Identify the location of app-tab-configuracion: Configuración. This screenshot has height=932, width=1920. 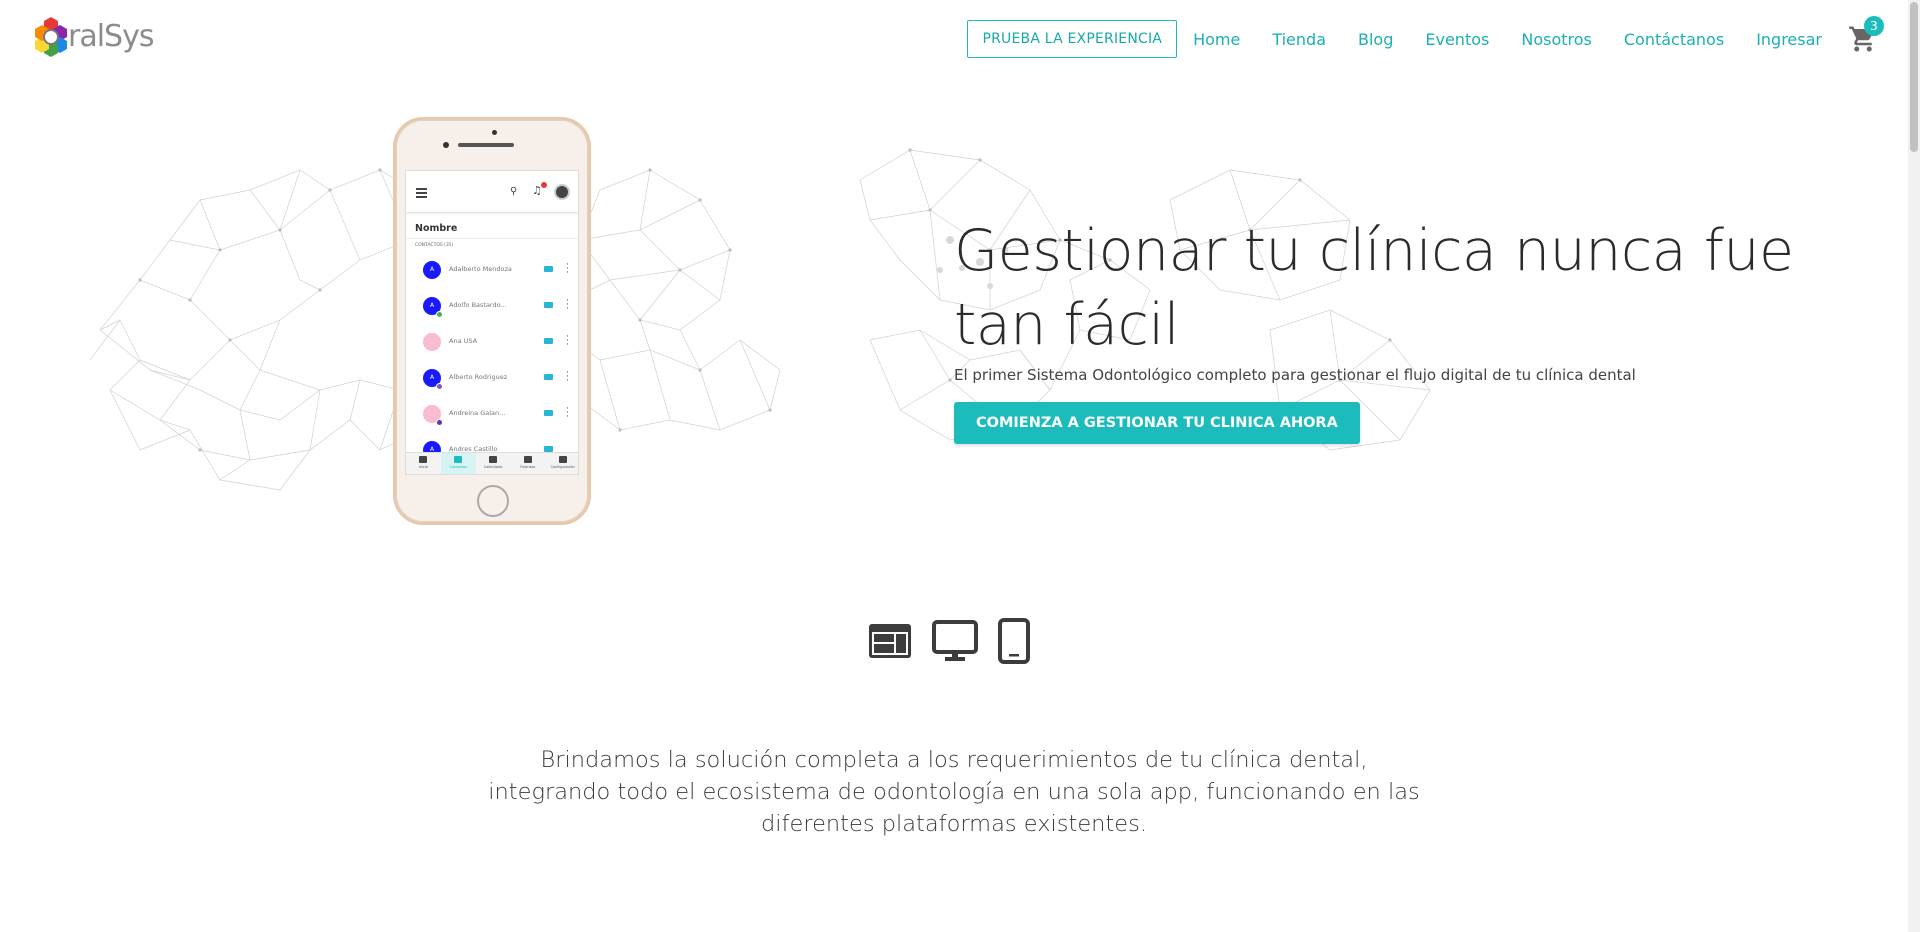
(561, 463).